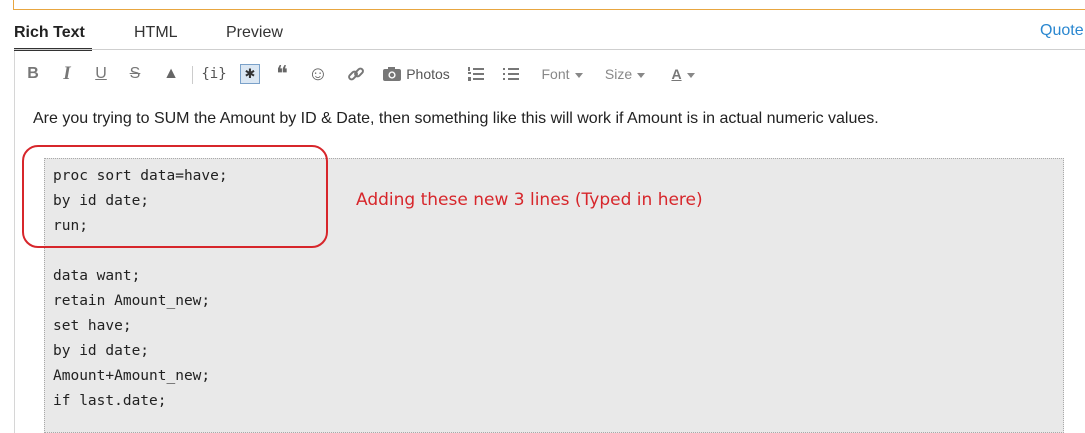  I want to click on numbered-list-icon, so click(476, 74).